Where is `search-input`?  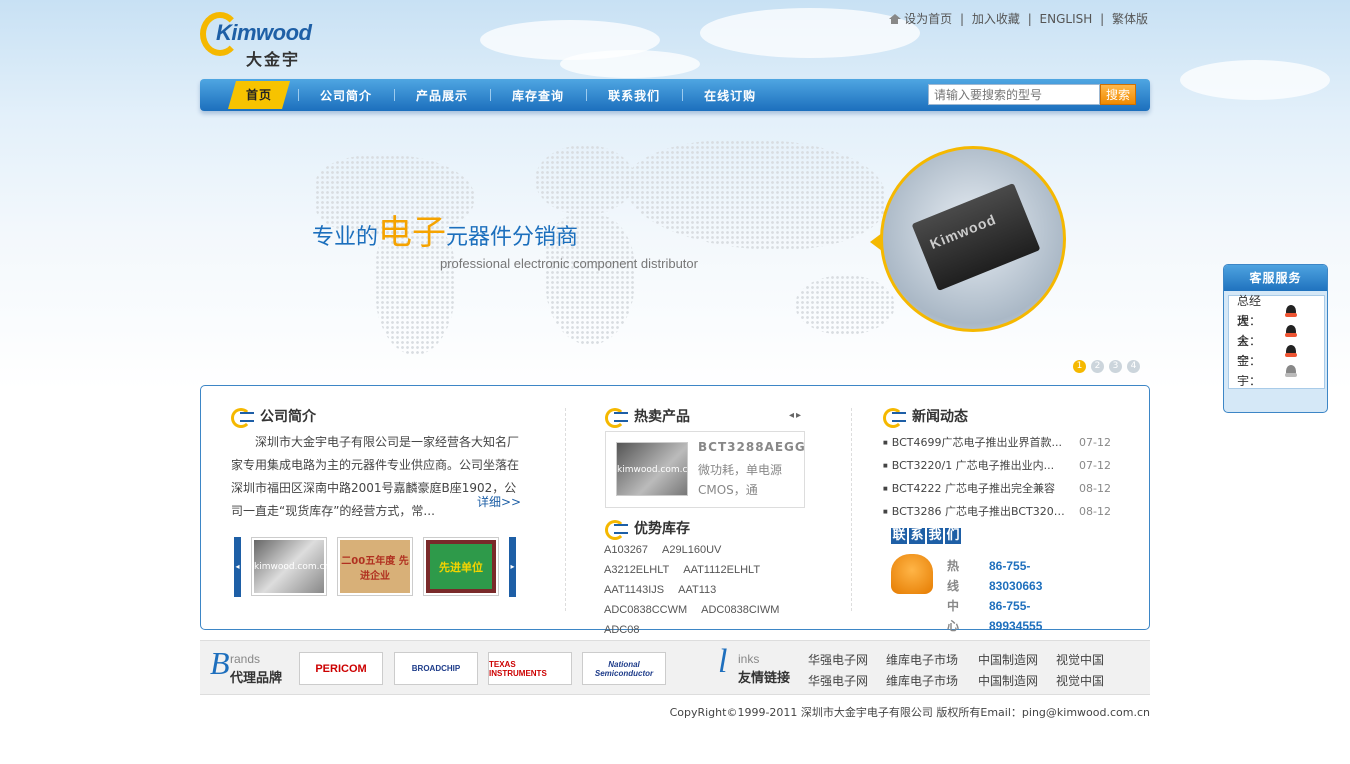 search-input is located at coordinates (1014, 94).